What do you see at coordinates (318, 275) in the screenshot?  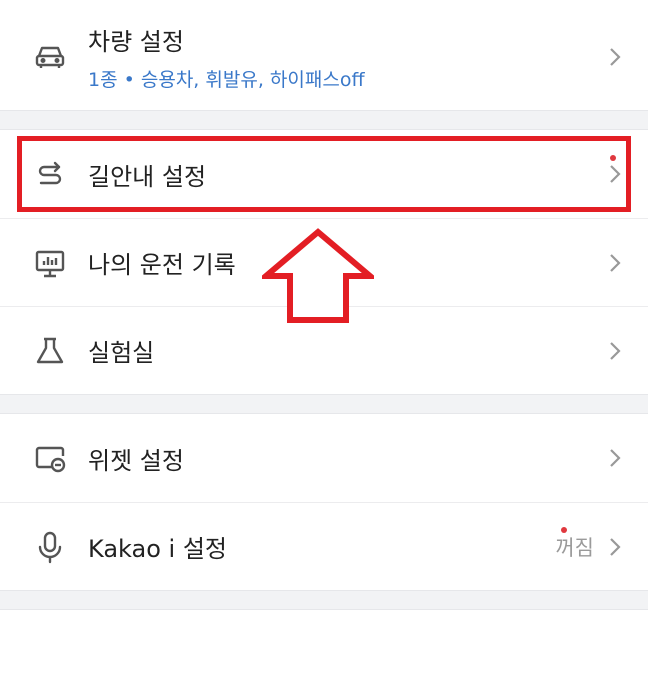 I see `arrow-up-icon` at bounding box center [318, 275].